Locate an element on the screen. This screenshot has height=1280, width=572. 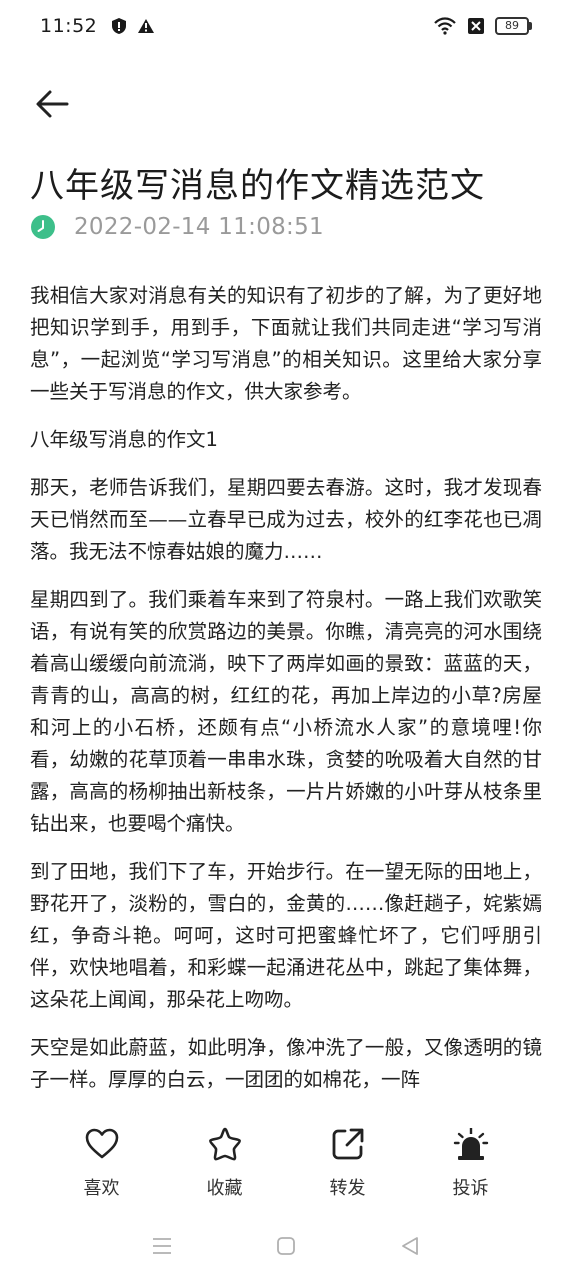
home-icon is located at coordinates (286, 1246).